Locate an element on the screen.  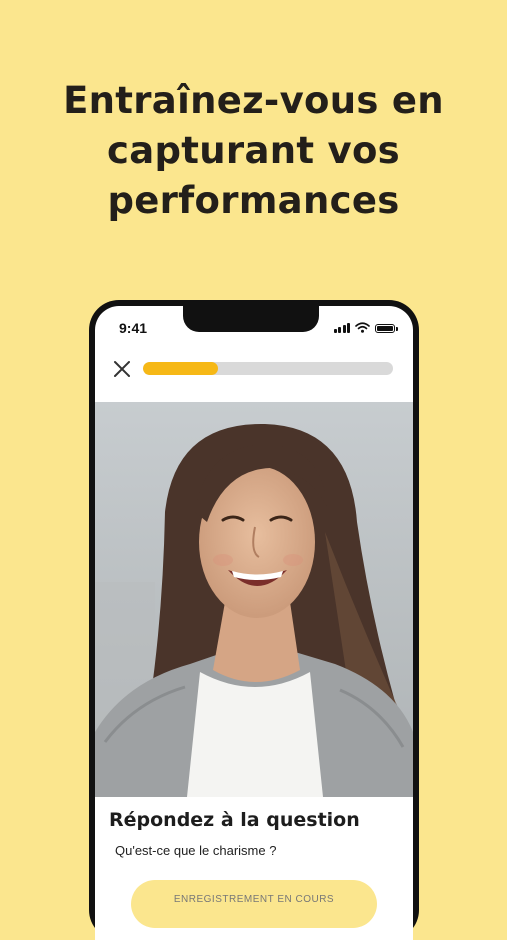
question-text: Qu'est-ce que le charisme ? is located at coordinates (196, 850).